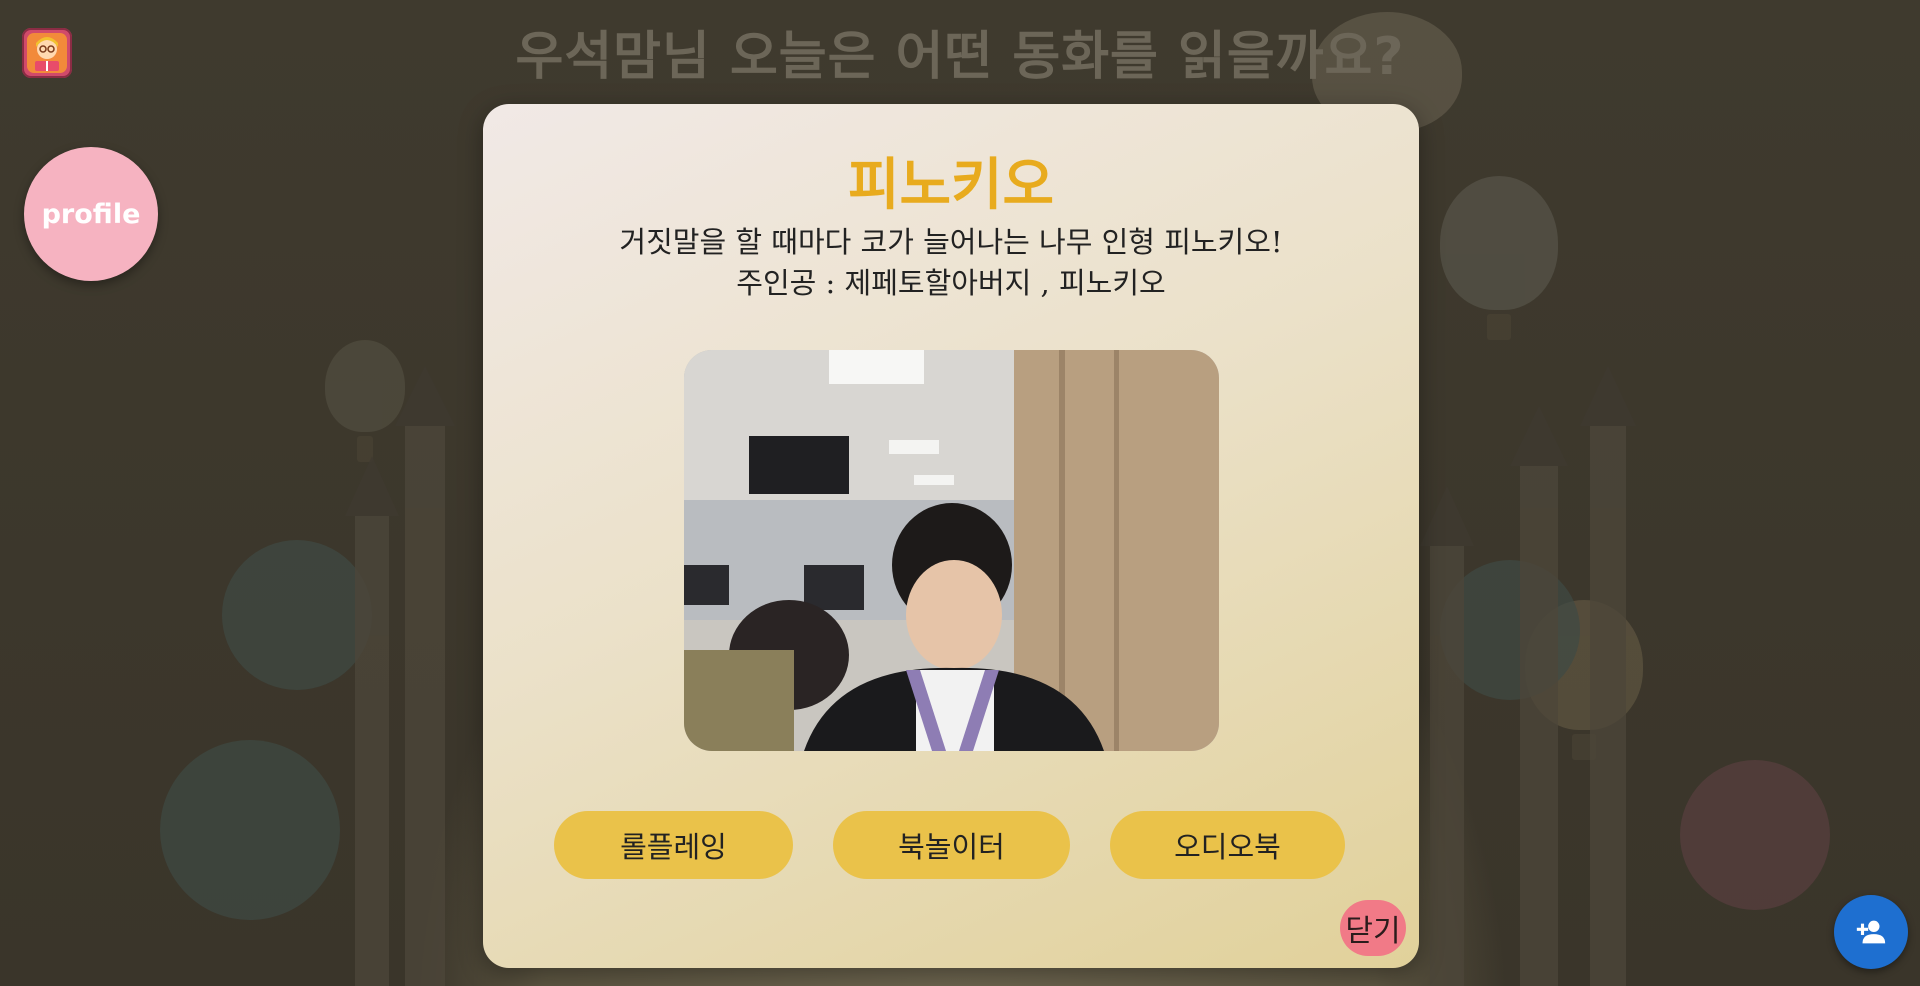  I want to click on story-summary: 거짓말을 할 때마다 코가 늘어나는 나무 인형 피노키오!, so click(951, 242).